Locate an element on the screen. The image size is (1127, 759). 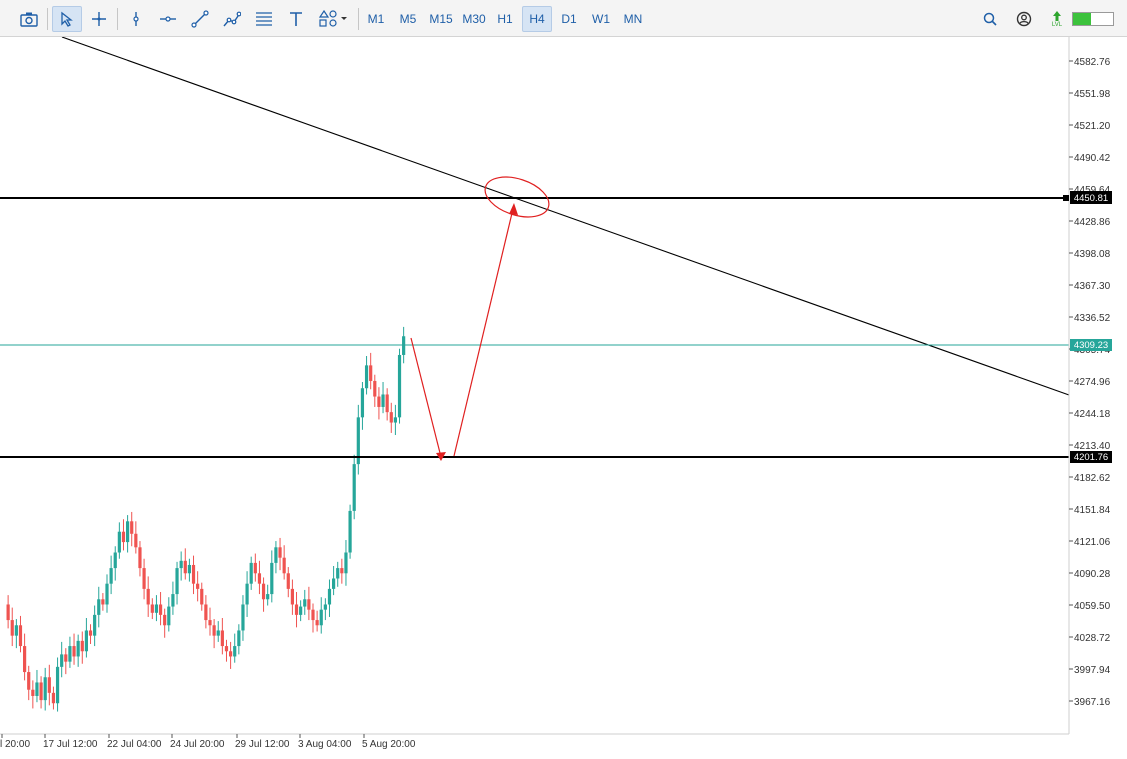
time-axis-label: l 20:00 is located at coordinates (15, 744).